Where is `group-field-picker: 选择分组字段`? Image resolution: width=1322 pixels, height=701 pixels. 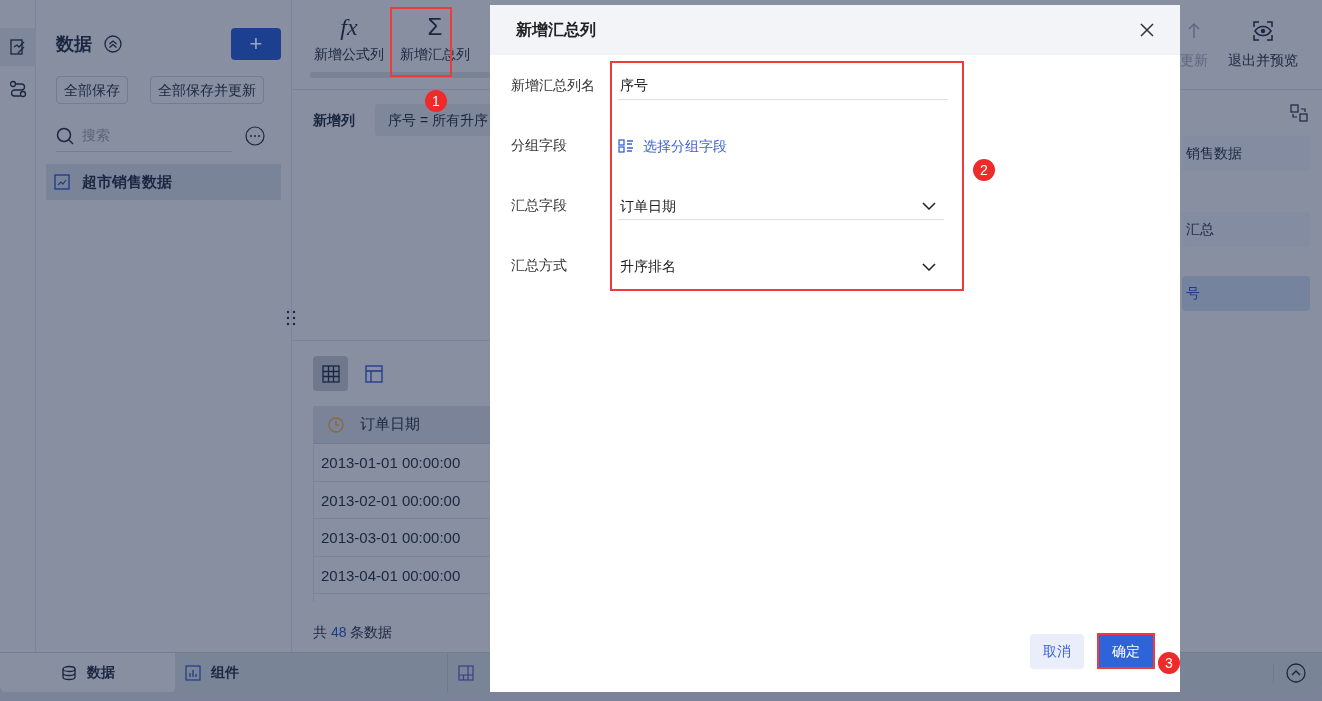 group-field-picker: 选择分组字段 is located at coordinates (672, 146).